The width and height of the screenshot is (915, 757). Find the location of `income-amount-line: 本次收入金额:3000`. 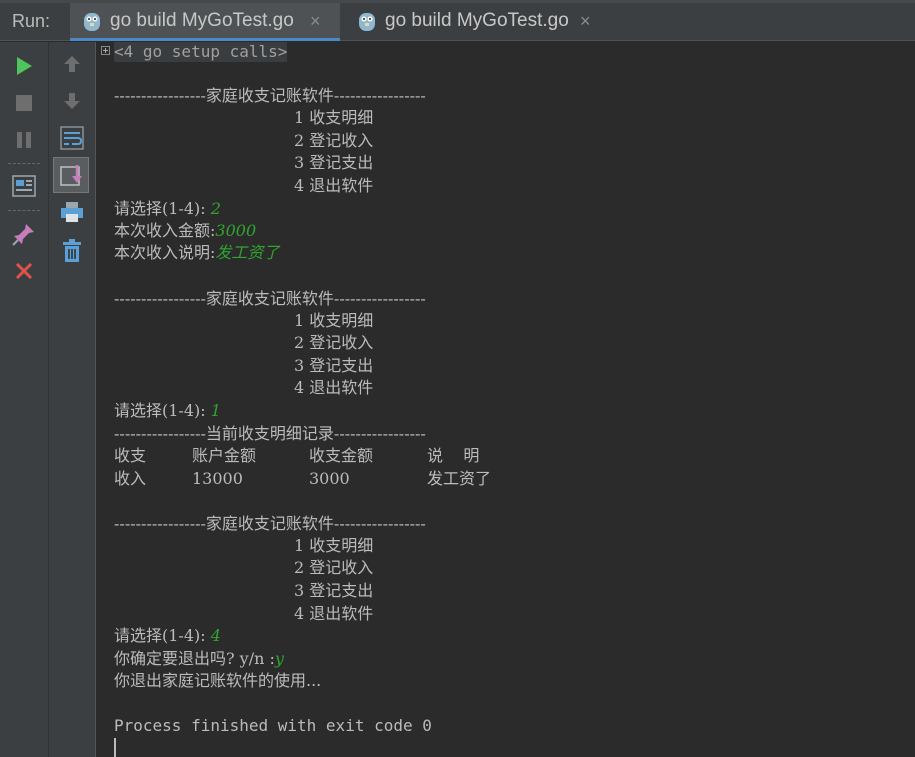

income-amount-line: 本次收入金额:3000 is located at coordinates (185, 231).